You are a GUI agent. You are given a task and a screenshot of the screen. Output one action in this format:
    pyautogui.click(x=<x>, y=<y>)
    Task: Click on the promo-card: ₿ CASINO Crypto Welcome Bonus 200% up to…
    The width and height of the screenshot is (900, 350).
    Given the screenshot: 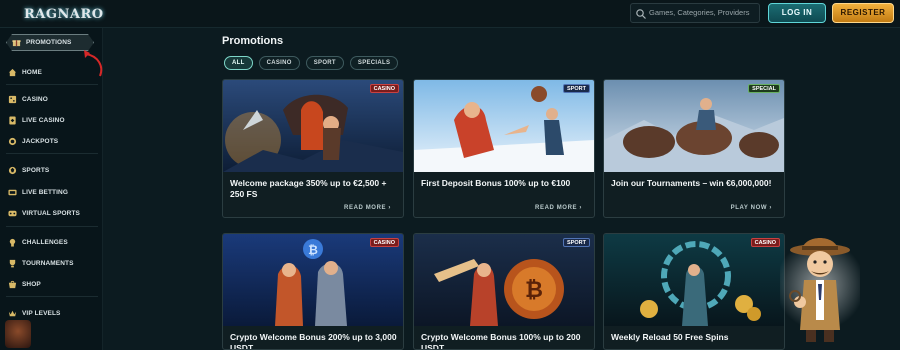 What is the action you would take?
    pyautogui.click(x=313, y=291)
    